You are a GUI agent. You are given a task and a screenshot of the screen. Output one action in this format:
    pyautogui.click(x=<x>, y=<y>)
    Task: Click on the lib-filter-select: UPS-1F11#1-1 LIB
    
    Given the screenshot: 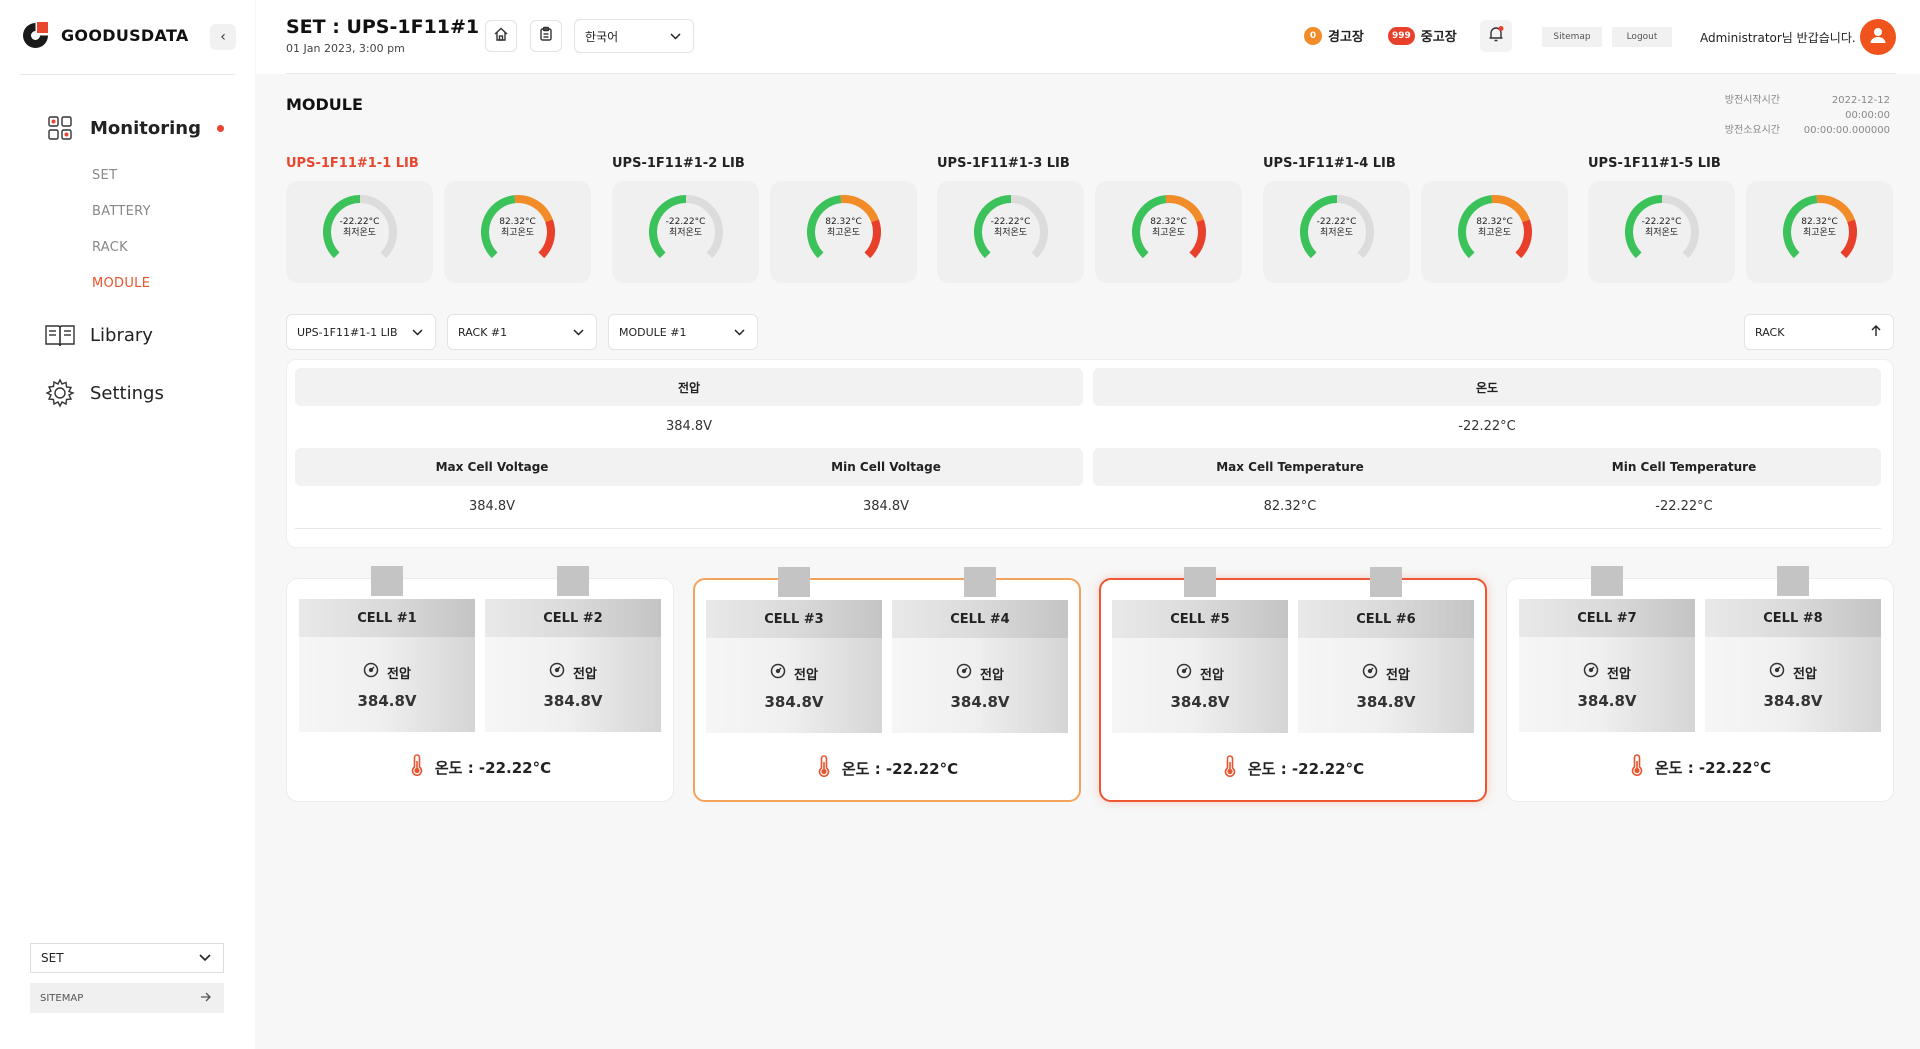 What is the action you would take?
    pyautogui.click(x=361, y=332)
    